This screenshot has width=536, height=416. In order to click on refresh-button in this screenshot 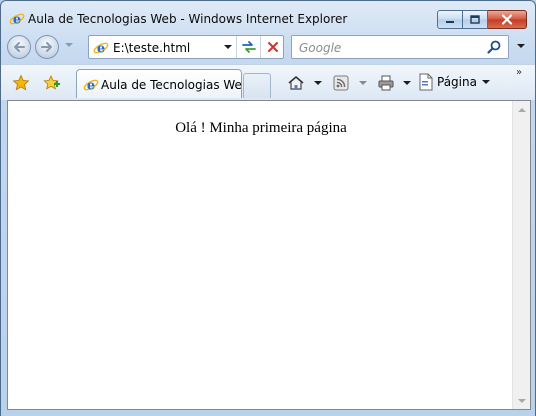, I will do `click(248, 47)`.